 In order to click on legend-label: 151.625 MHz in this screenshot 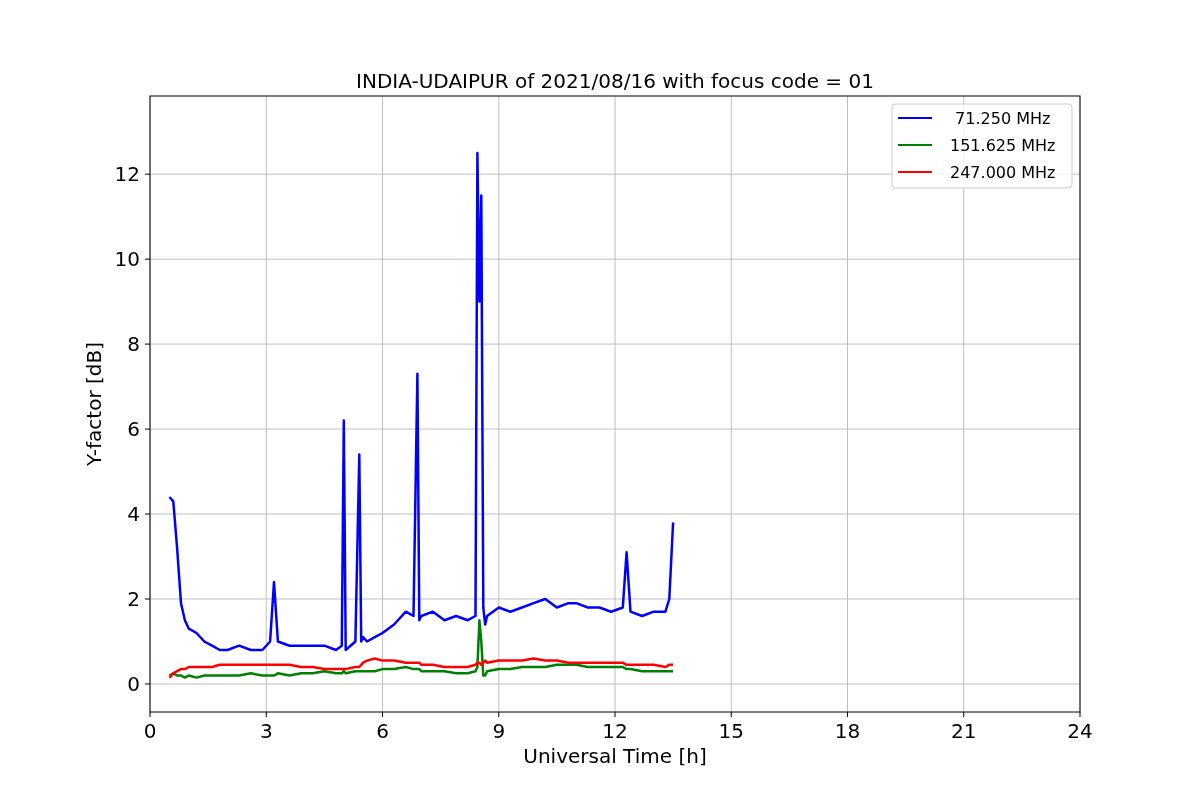, I will do `click(1003, 145)`.